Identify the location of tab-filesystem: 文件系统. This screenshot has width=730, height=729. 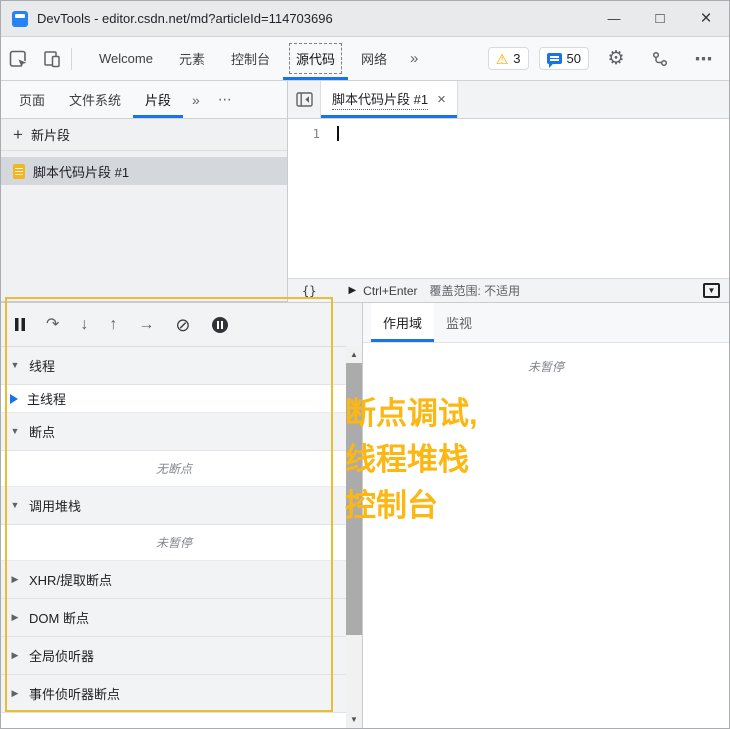
(95, 99).